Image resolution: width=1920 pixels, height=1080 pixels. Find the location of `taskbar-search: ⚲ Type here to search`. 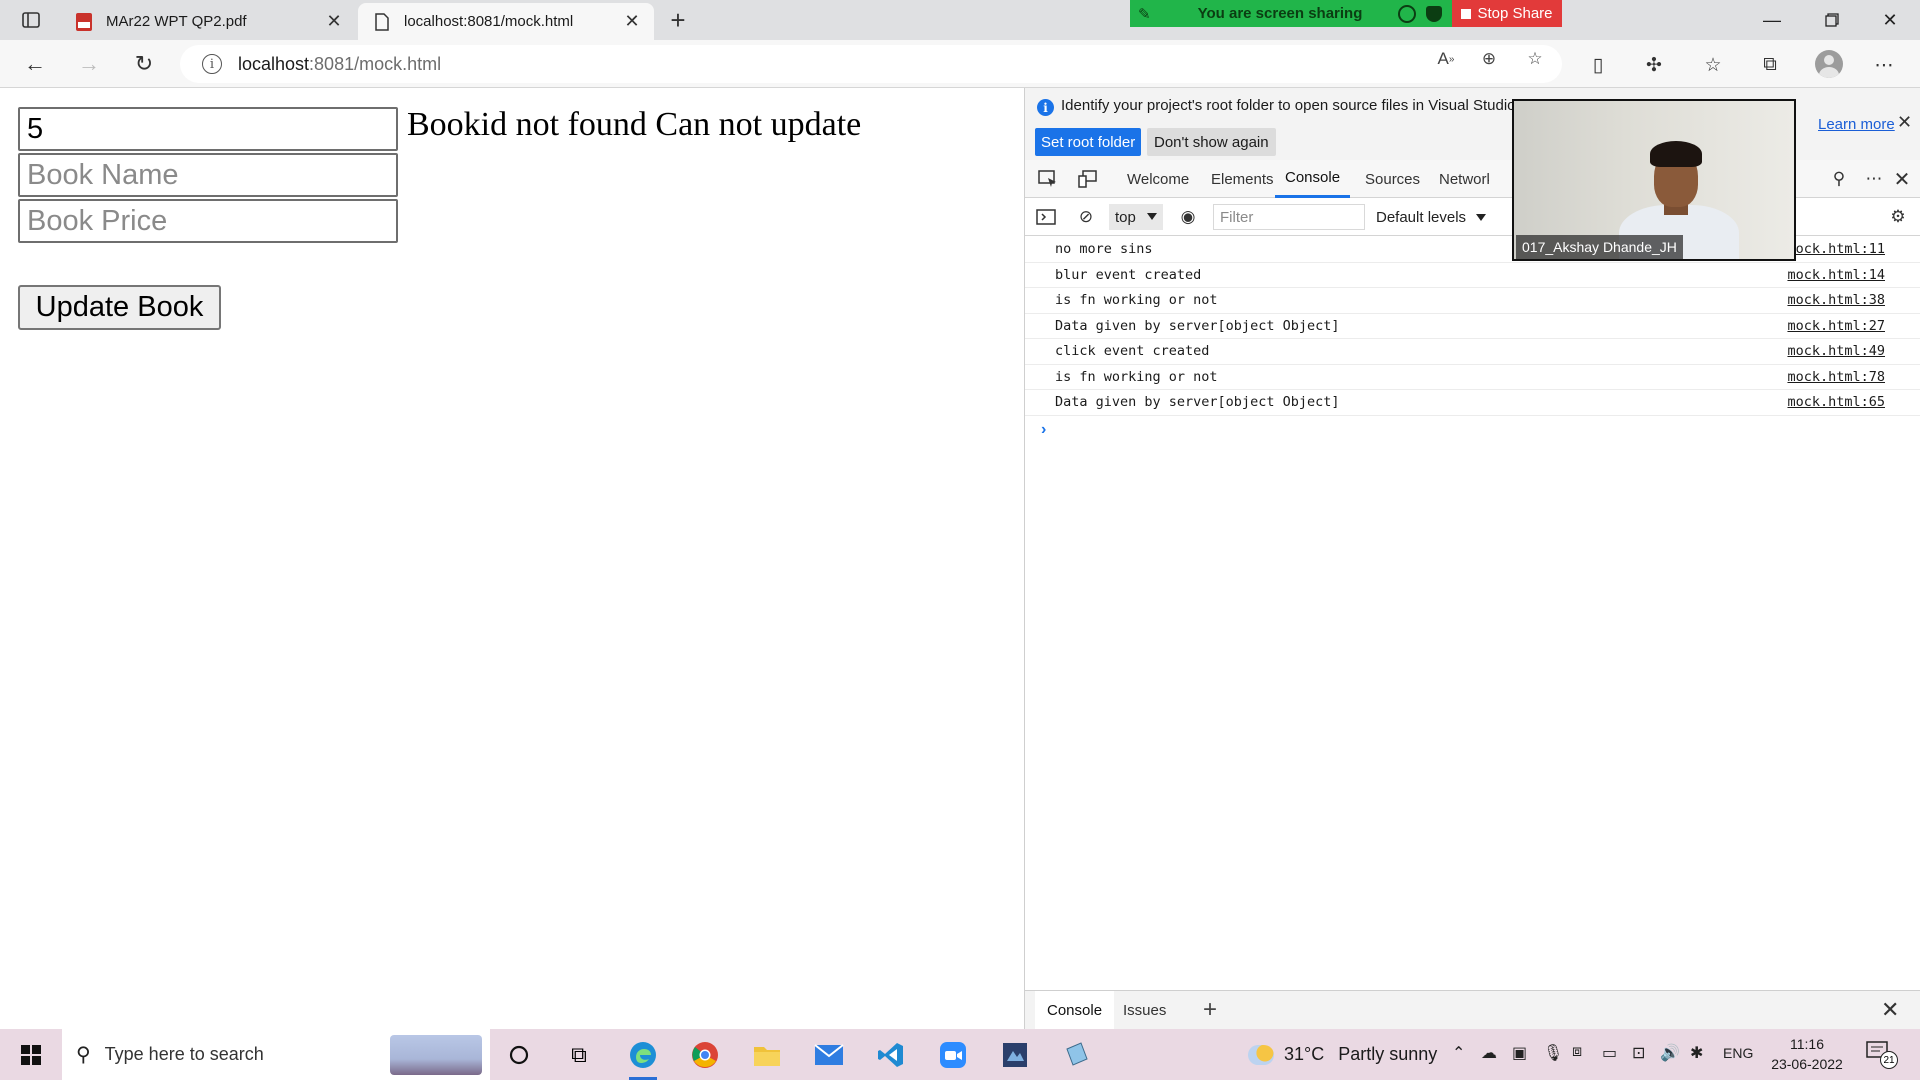

taskbar-search: ⚲ Type here to search is located at coordinates (276, 1054).